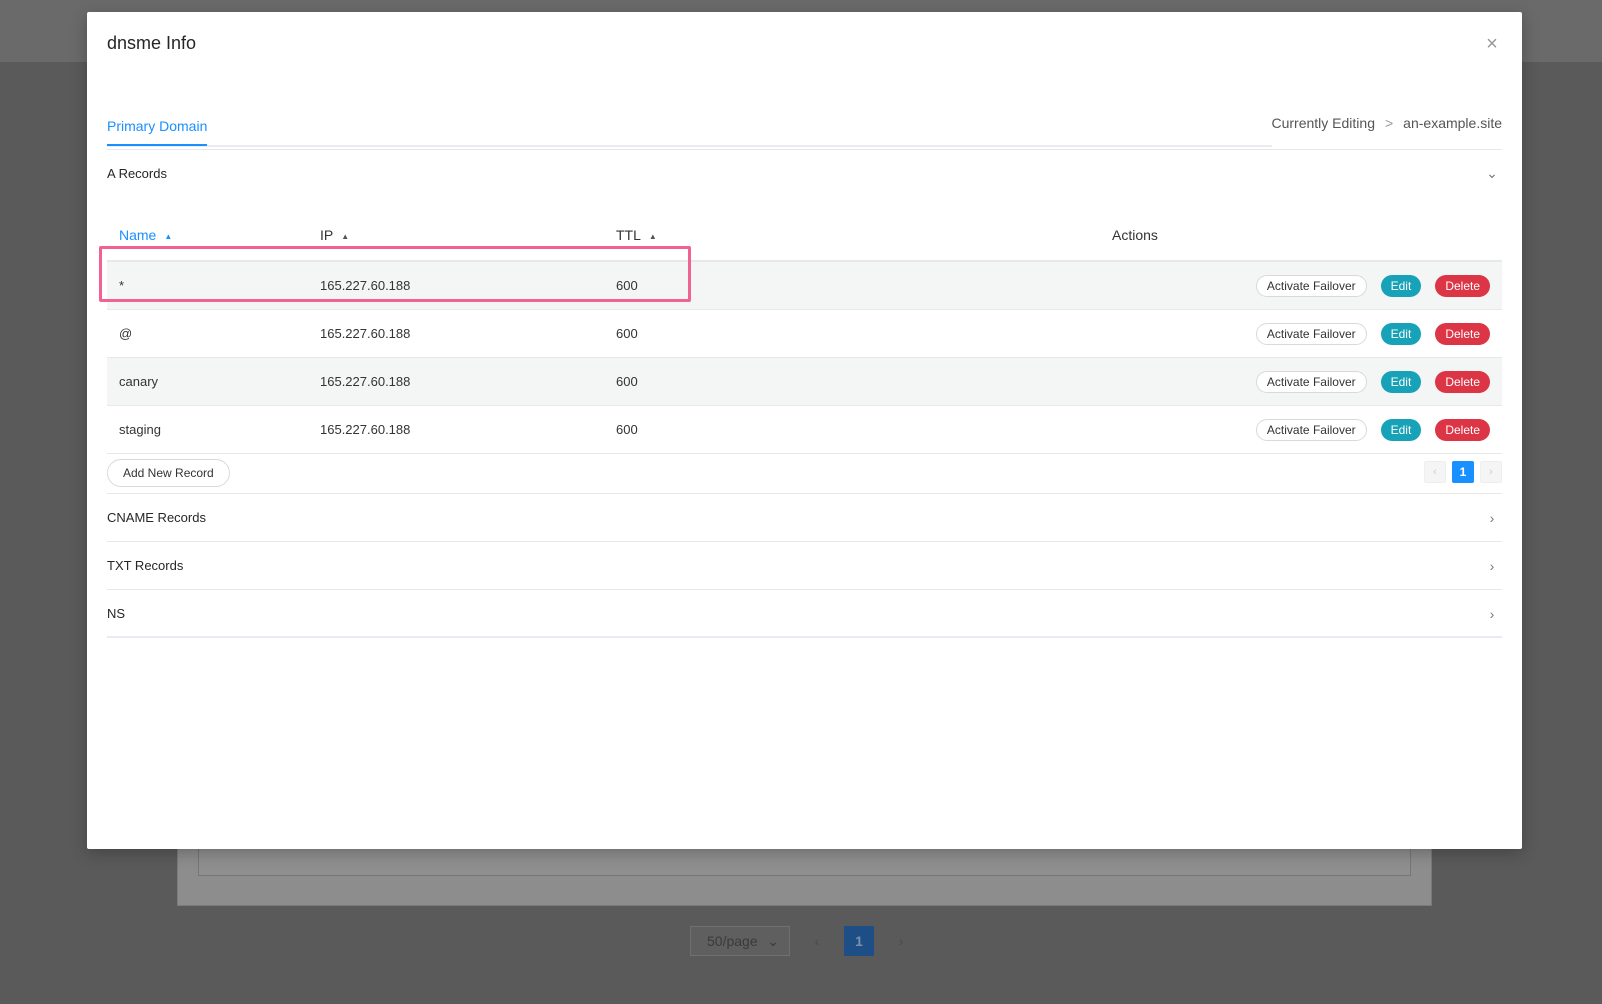 The image size is (1602, 1004). What do you see at coordinates (156, 517) in the screenshot?
I see `section-title: CNAME Records` at bounding box center [156, 517].